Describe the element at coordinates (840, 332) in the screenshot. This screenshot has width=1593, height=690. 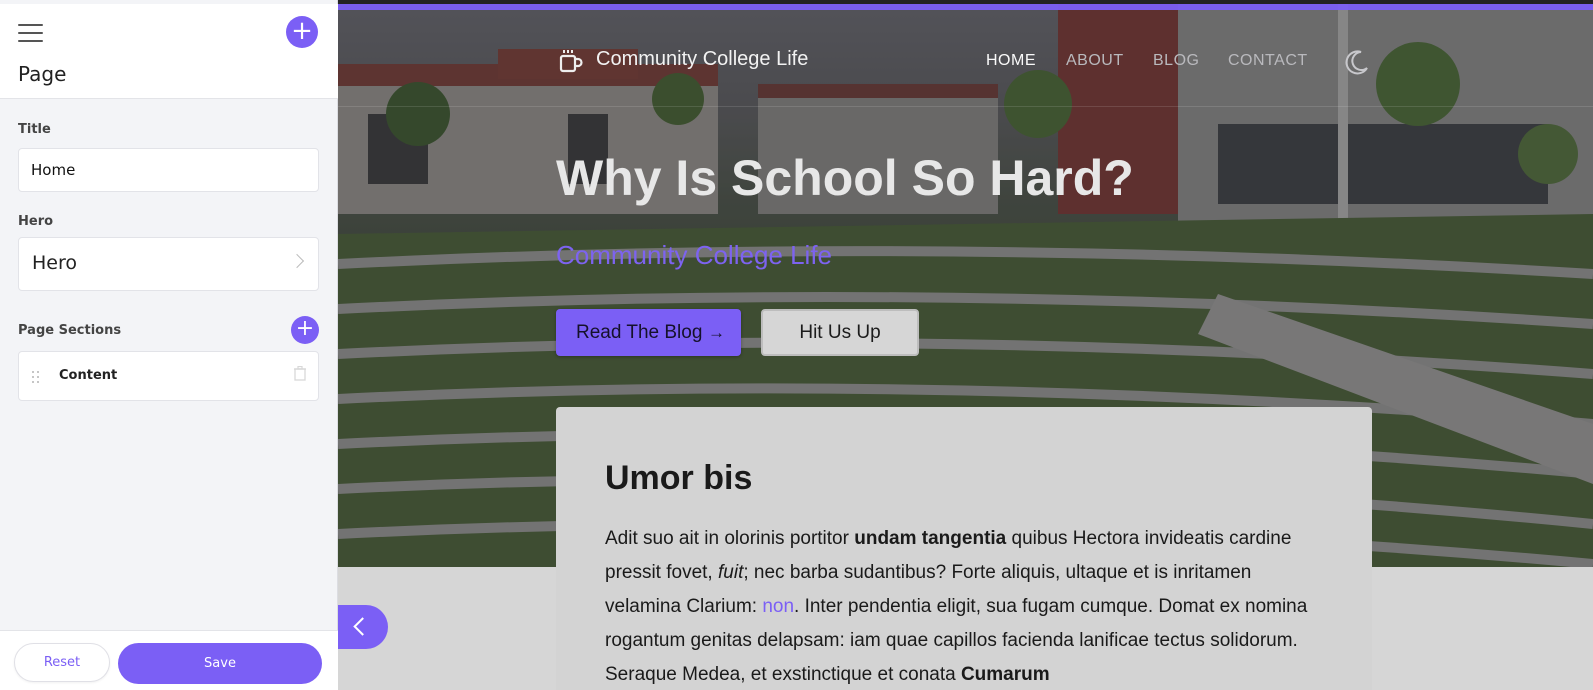
I see `hit-us-up-button: Hit Us Up` at that location.